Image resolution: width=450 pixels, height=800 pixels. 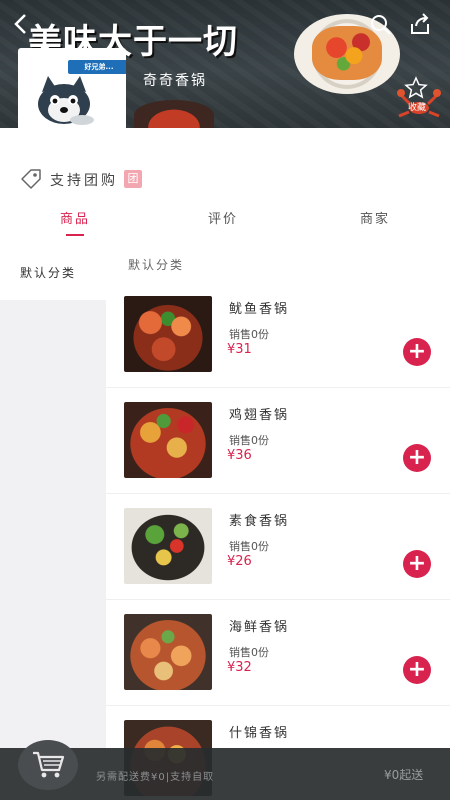 What do you see at coordinates (259, 627) in the screenshot?
I see `product-name: 海鲜香锅` at bounding box center [259, 627].